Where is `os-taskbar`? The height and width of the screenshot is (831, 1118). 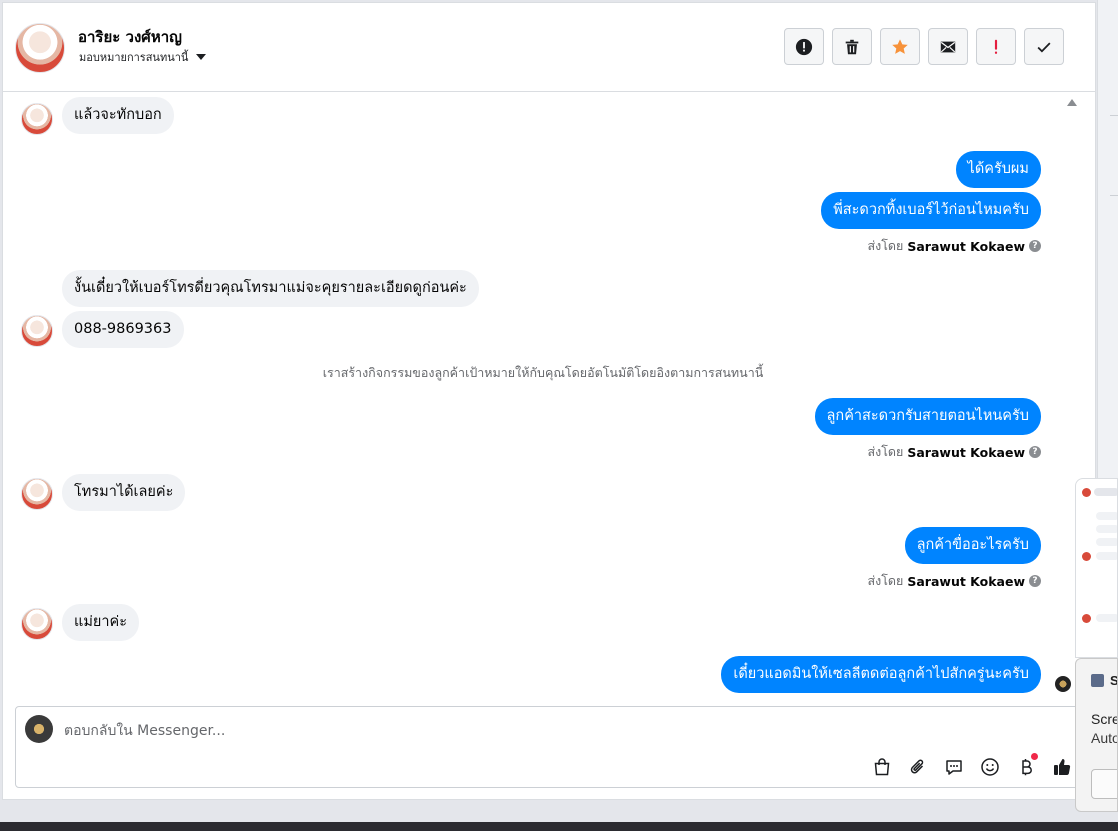
os-taskbar is located at coordinates (559, 826).